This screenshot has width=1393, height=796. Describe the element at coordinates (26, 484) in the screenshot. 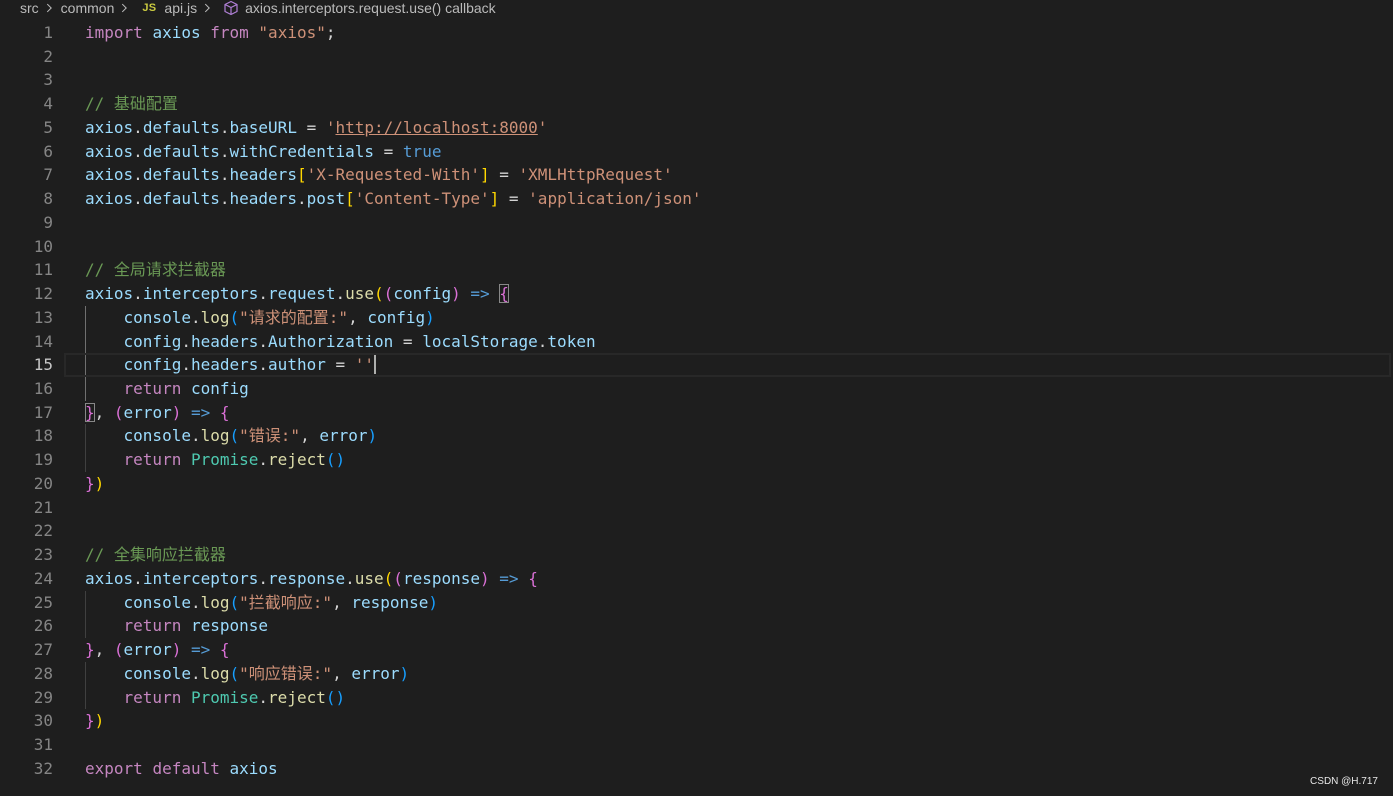

I see `line-number: 20` at that location.